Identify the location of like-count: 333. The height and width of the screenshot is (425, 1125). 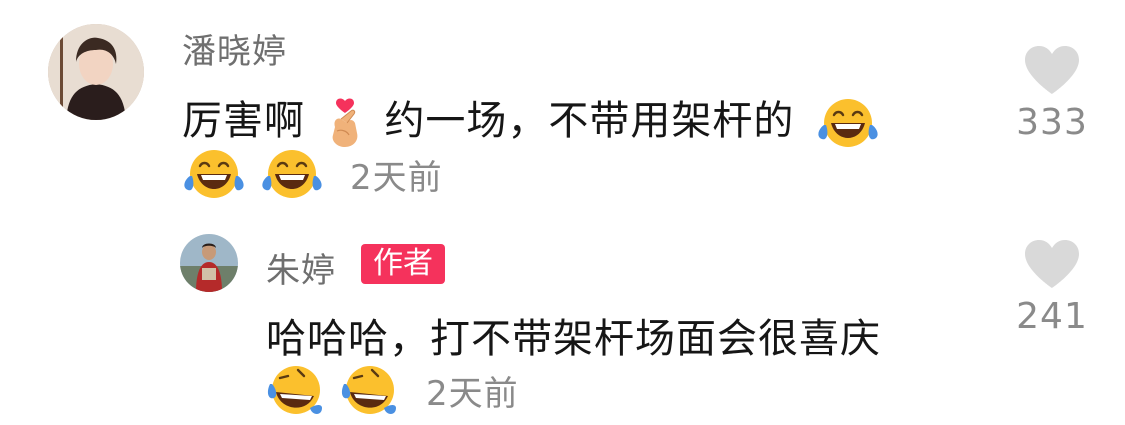
(1052, 122).